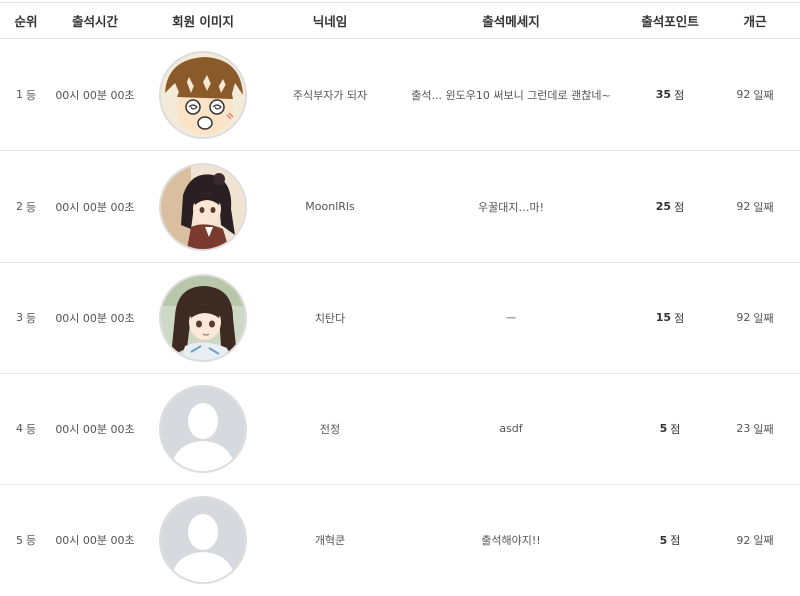 The image size is (800, 596). What do you see at coordinates (19, 94) in the screenshot?
I see `rank-value: 1` at bounding box center [19, 94].